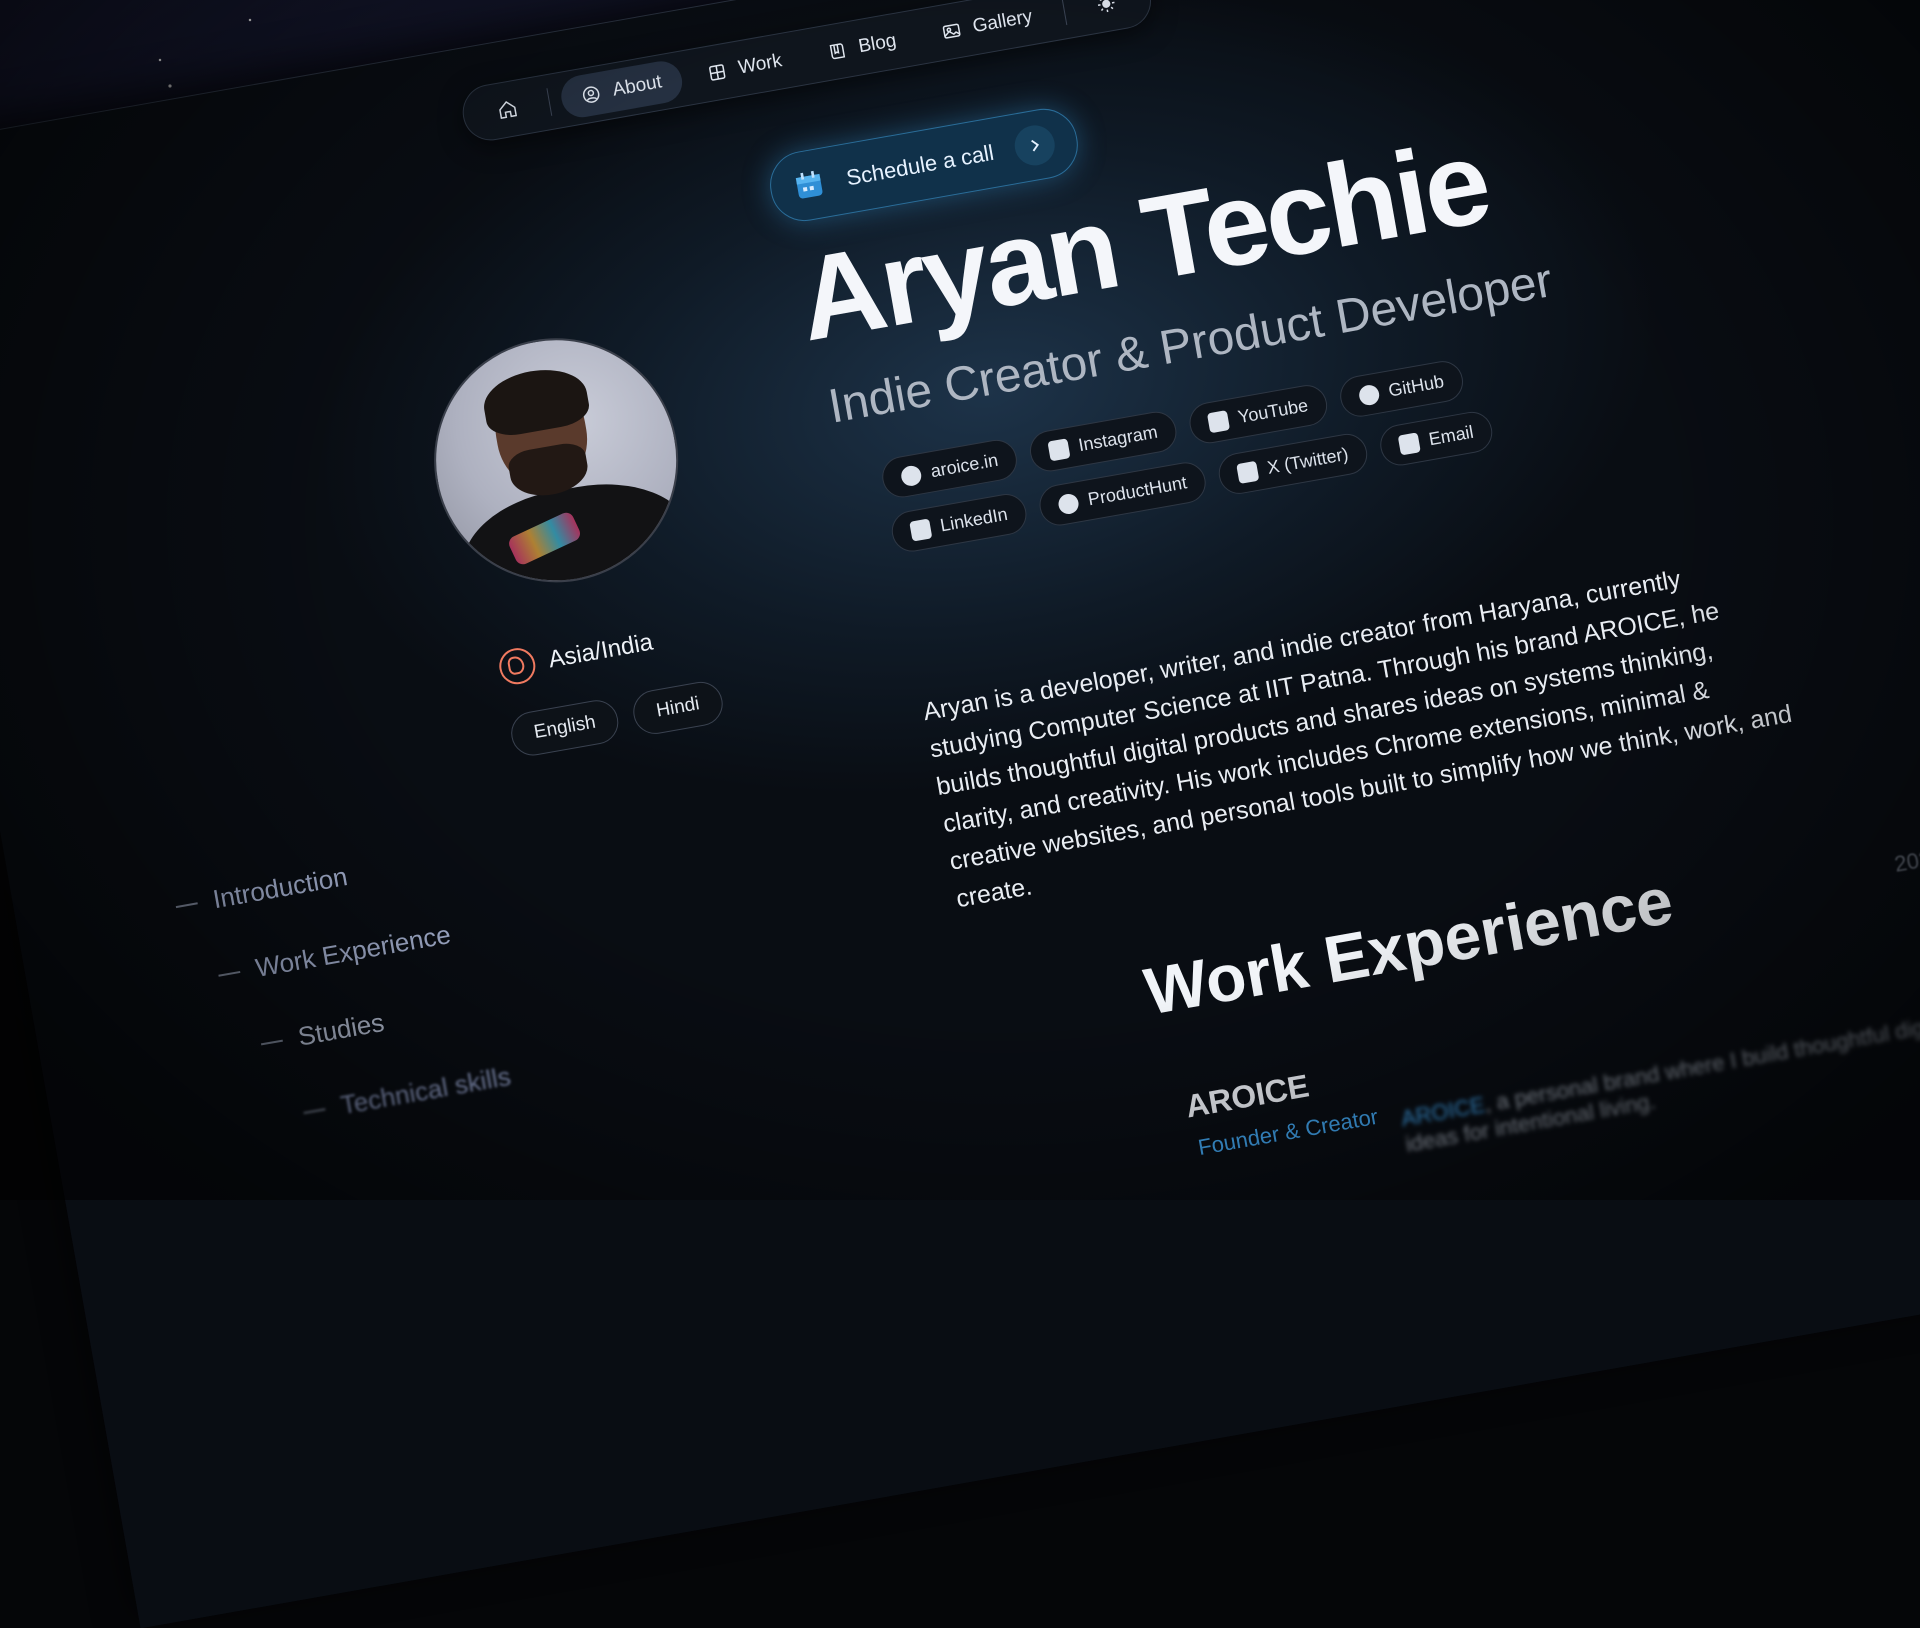  What do you see at coordinates (1106, 14) in the screenshot?
I see `theme-toggle` at bounding box center [1106, 14].